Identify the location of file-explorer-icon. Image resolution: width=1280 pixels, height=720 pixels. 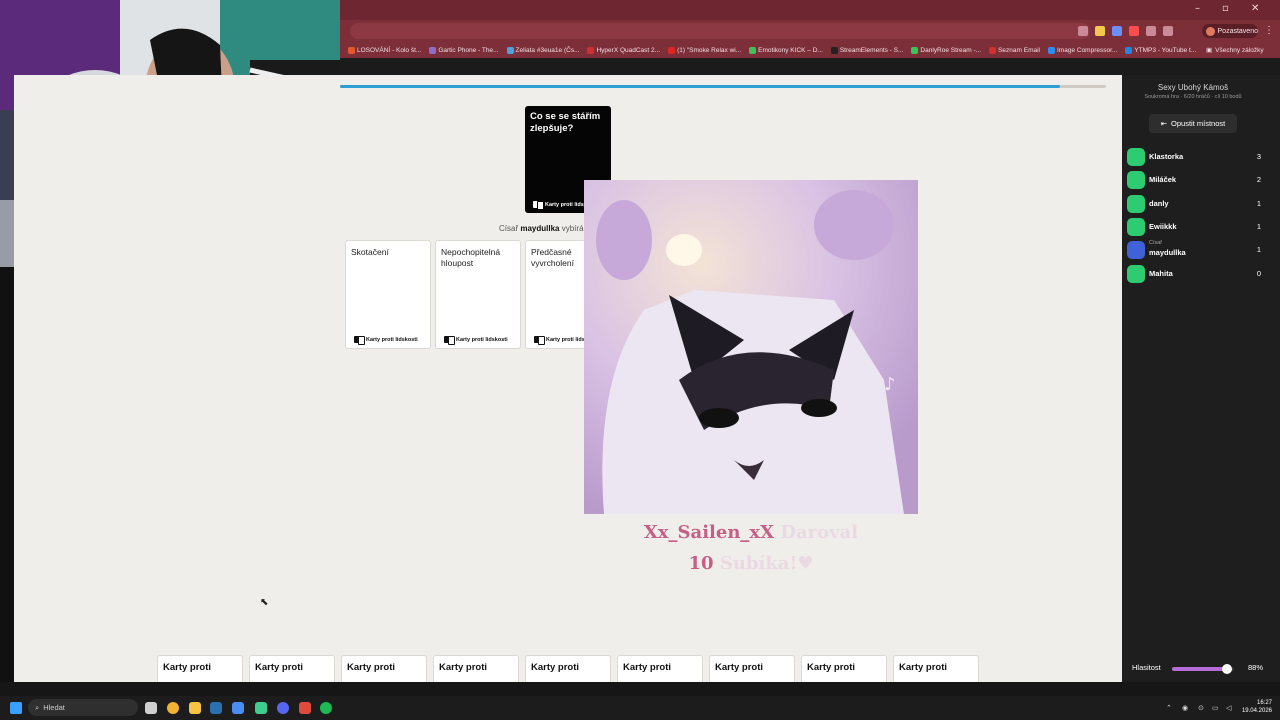
(195, 708).